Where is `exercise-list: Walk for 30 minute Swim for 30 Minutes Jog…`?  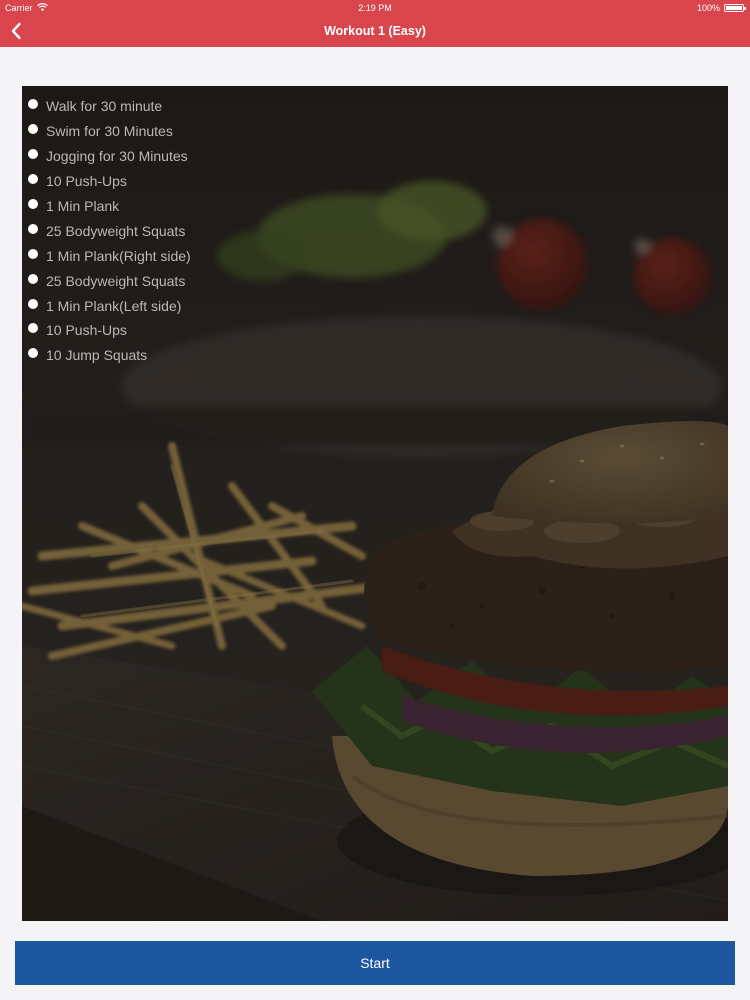
exercise-list: Walk for 30 minute Swim for 30 Minutes Jog… is located at coordinates (109, 231).